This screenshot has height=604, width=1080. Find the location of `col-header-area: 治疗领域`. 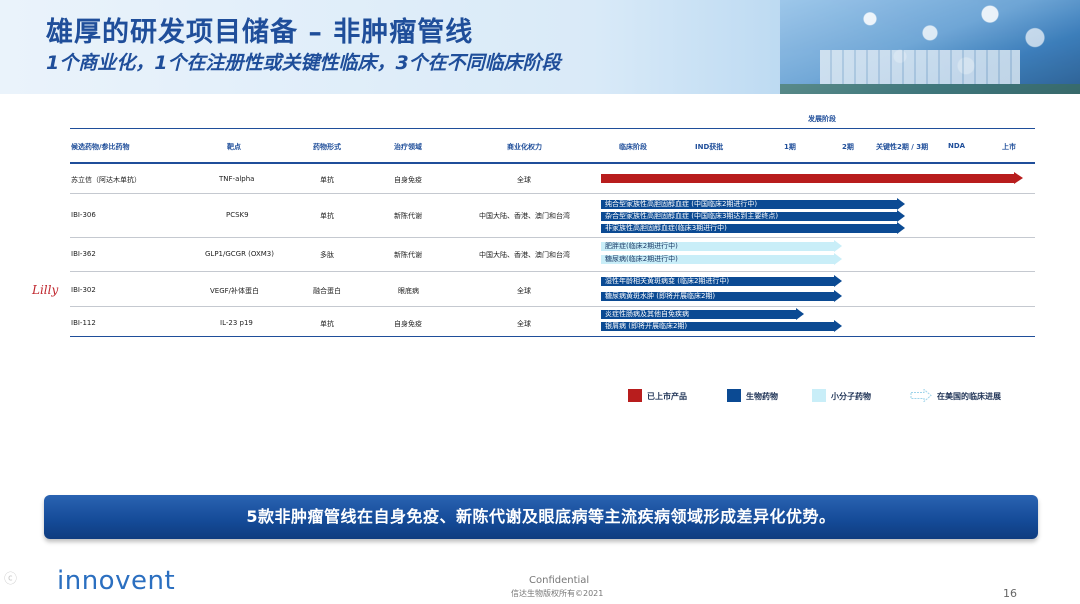

col-header-area: 治疗领域 is located at coordinates (408, 147).